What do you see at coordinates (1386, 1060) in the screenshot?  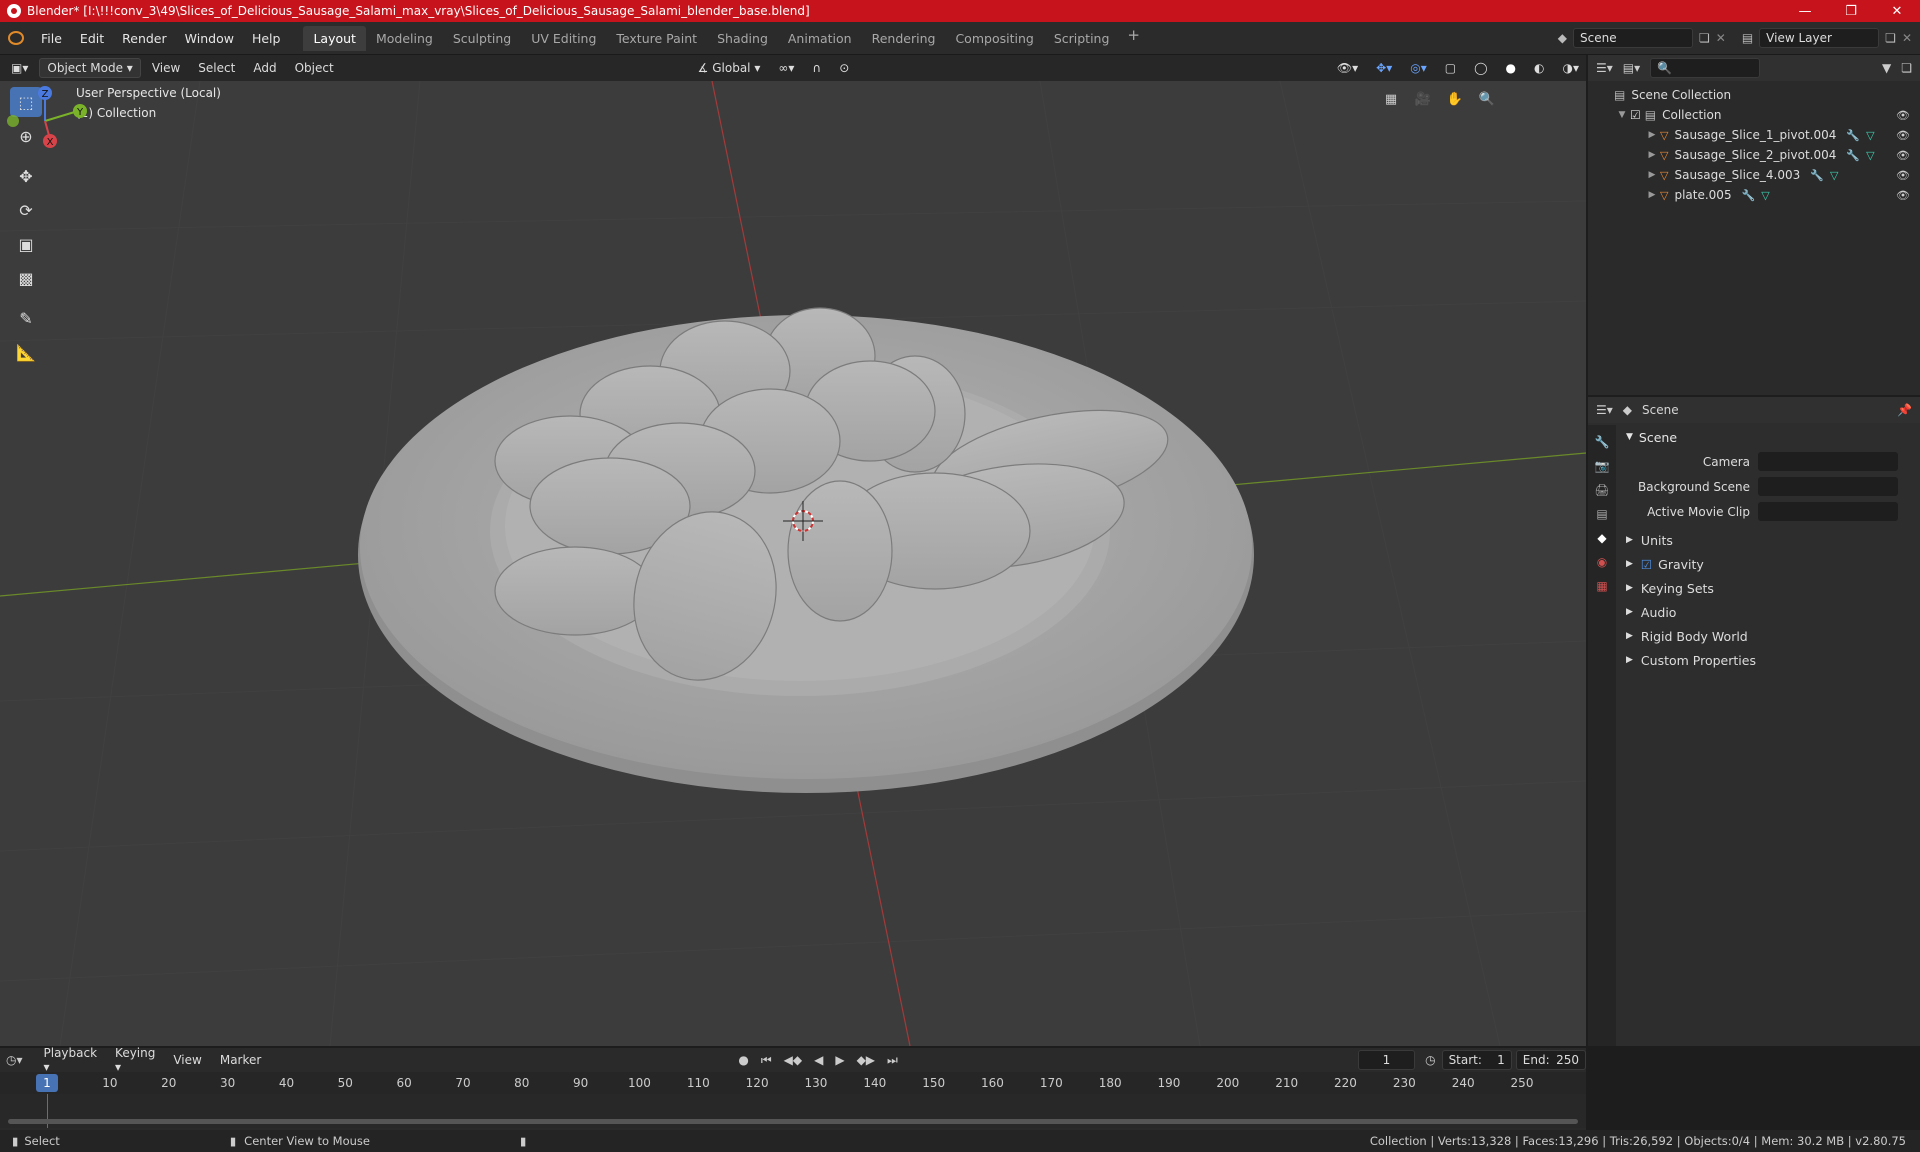 I see `current-frame-field: 1` at bounding box center [1386, 1060].